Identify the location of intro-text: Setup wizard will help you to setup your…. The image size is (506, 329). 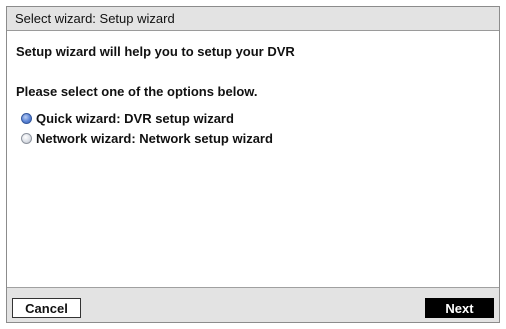
(155, 51).